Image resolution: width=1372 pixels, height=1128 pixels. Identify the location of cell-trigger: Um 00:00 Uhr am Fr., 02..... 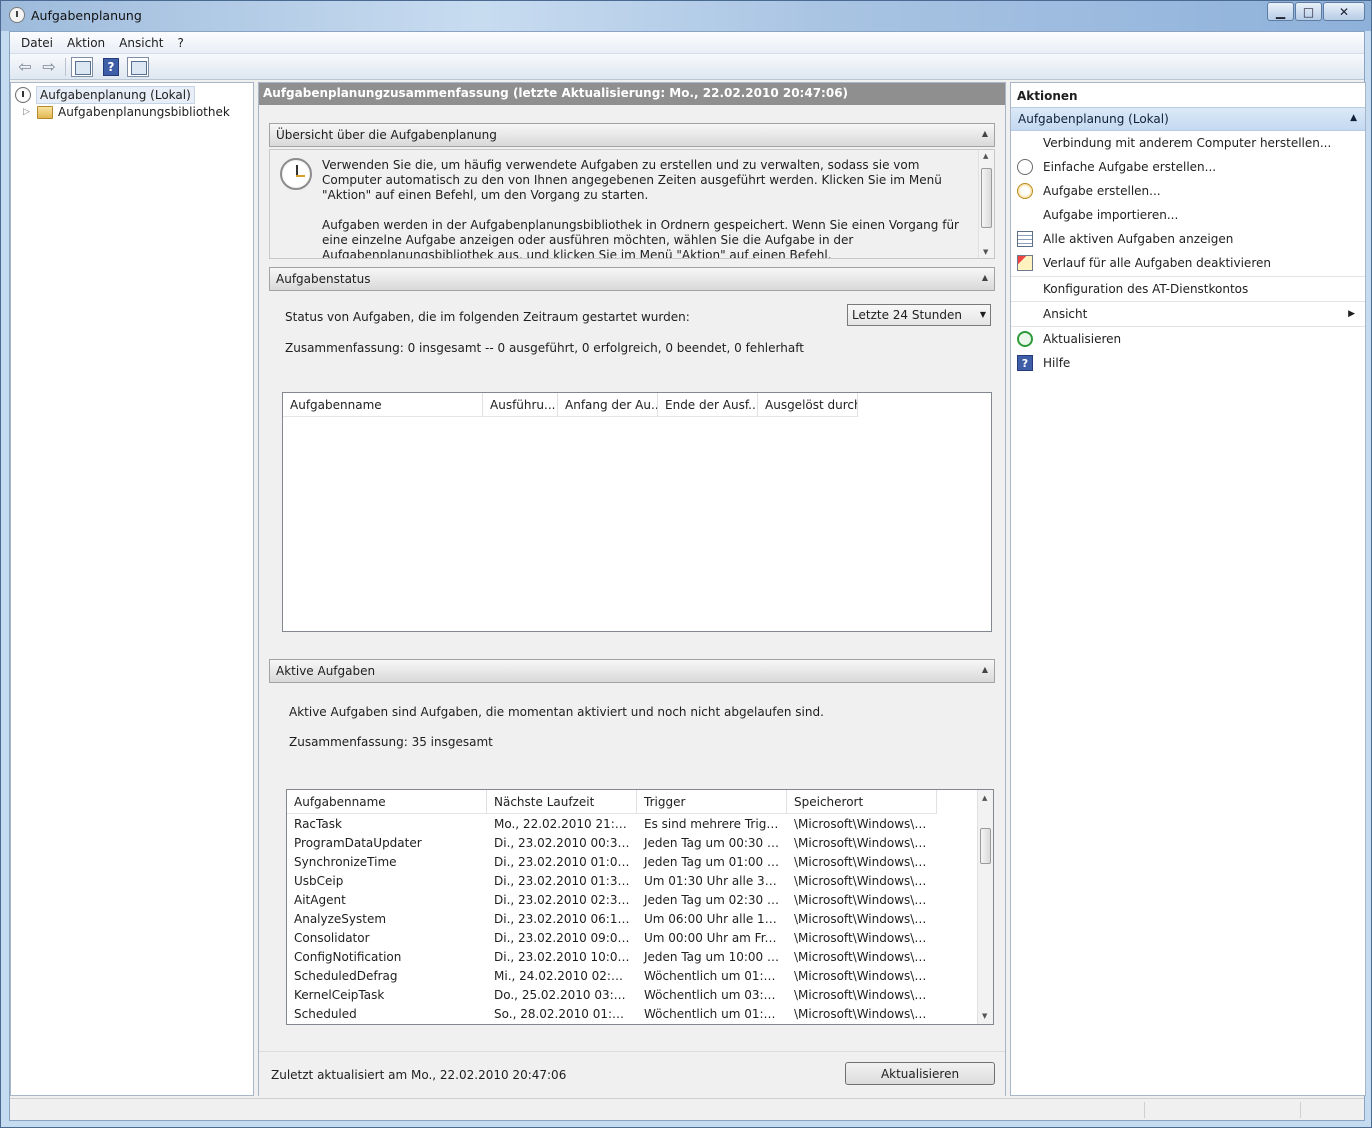
(715, 937).